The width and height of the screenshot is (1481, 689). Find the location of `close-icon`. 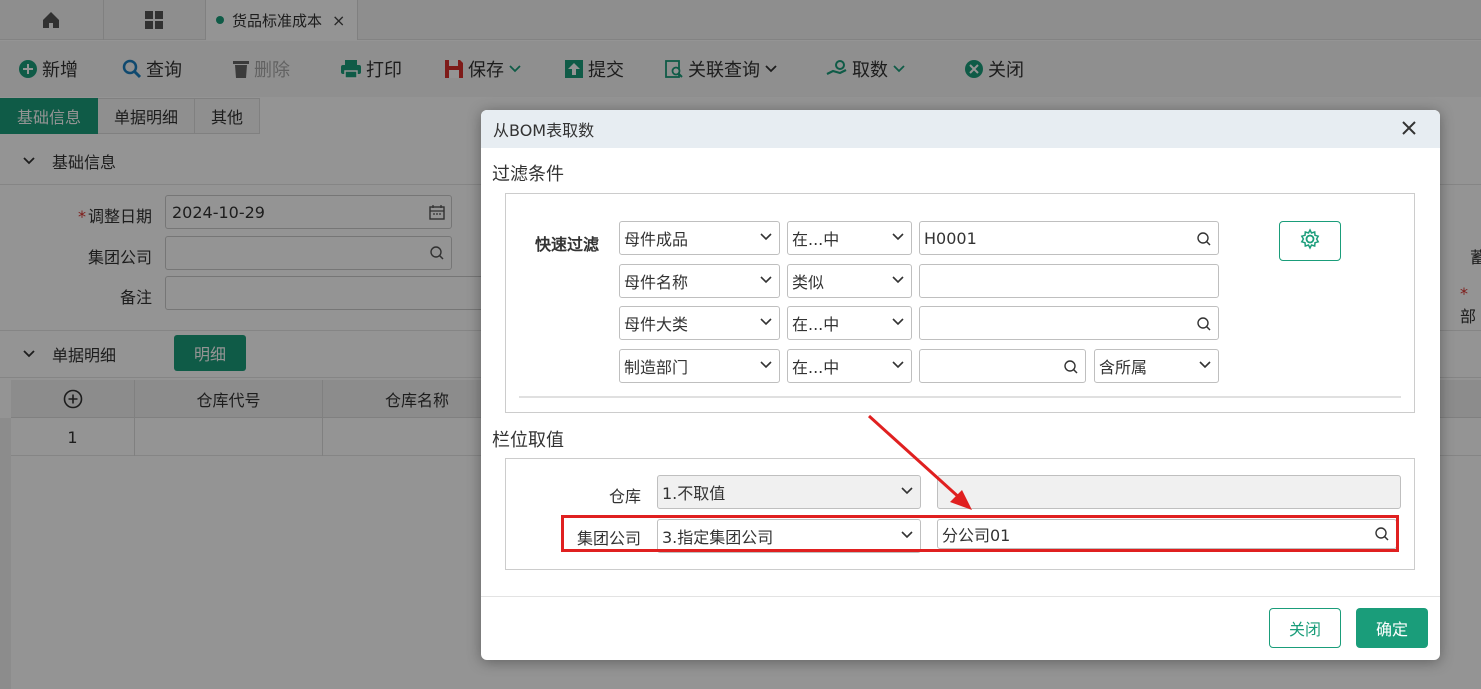

close-icon is located at coordinates (1409, 128).